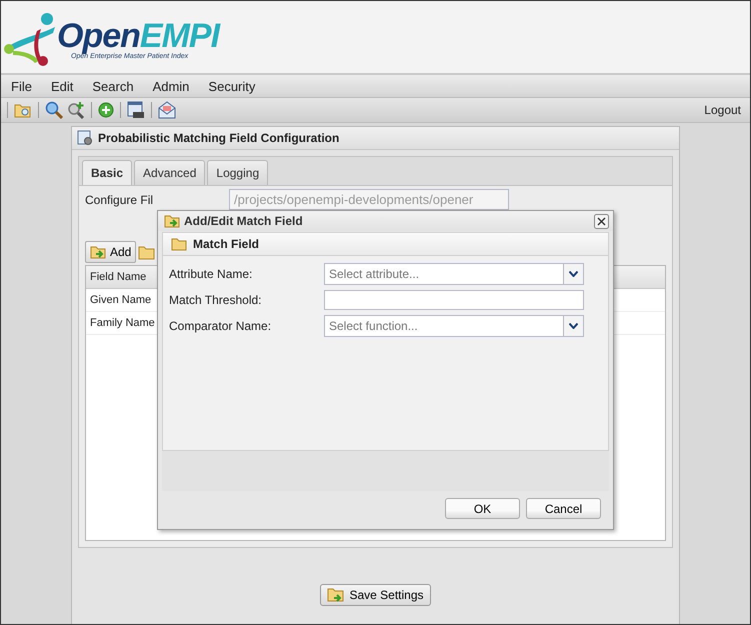 The image size is (751, 625). What do you see at coordinates (231, 86) in the screenshot?
I see `menu-item: Security` at bounding box center [231, 86].